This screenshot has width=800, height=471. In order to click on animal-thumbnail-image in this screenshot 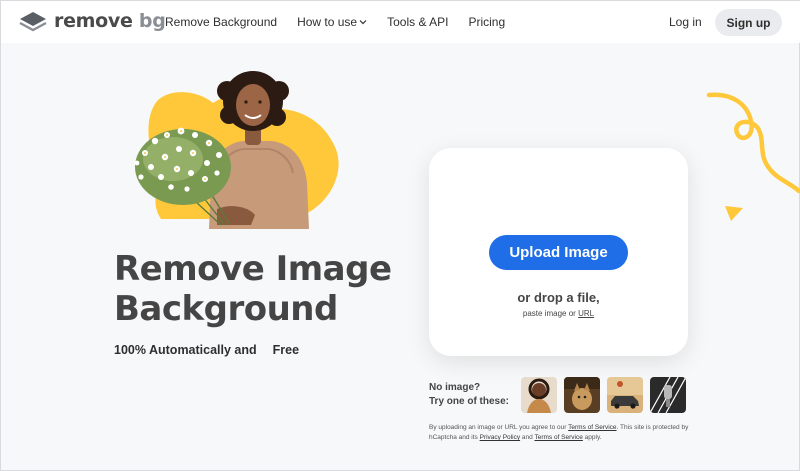, I will do `click(582, 395)`.